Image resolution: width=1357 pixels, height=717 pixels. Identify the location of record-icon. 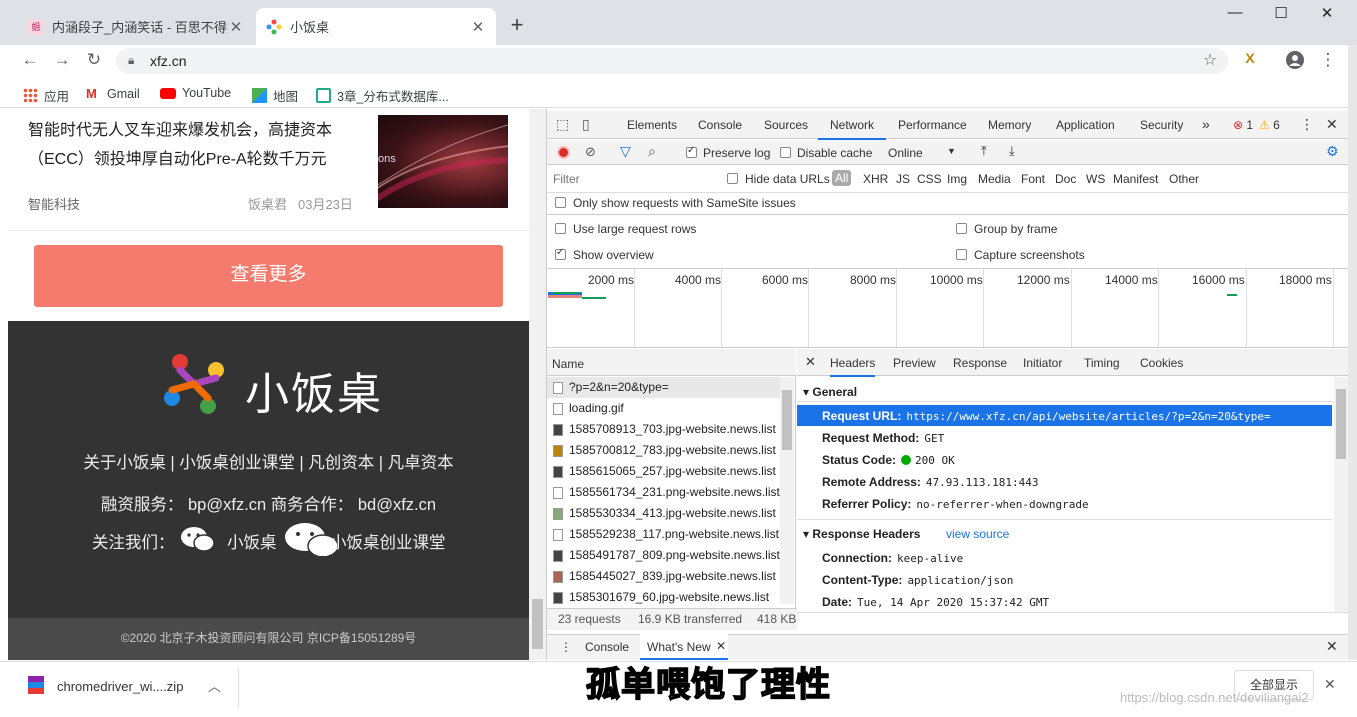
(563, 152).